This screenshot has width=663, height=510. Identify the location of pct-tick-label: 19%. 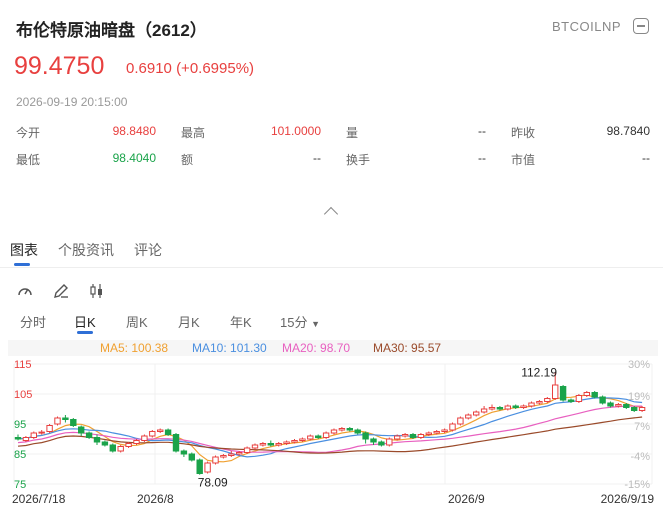
(639, 397).